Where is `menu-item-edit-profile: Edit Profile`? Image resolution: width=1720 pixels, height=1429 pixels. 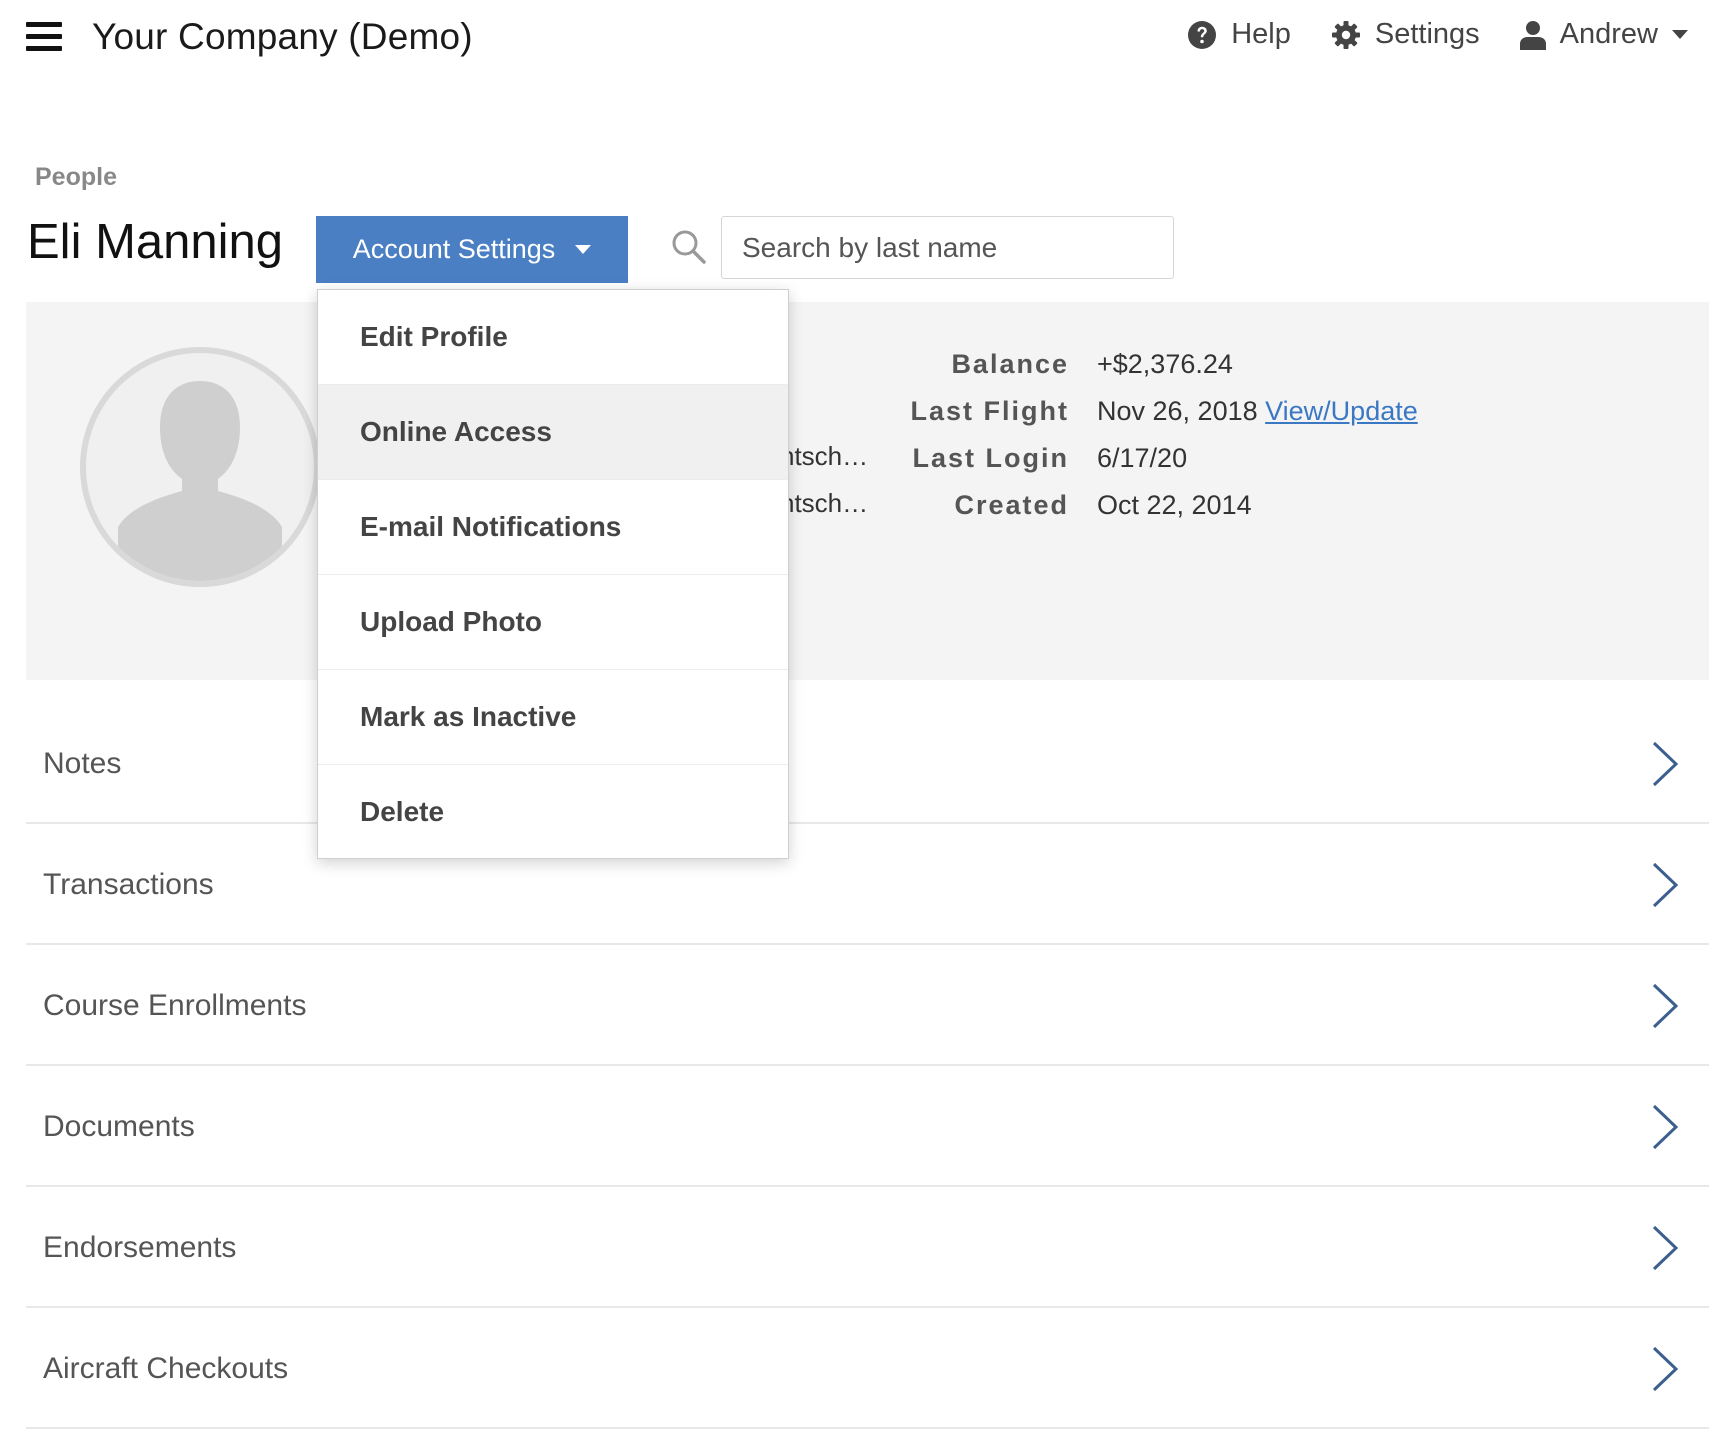
menu-item-edit-profile: Edit Profile is located at coordinates (553, 337).